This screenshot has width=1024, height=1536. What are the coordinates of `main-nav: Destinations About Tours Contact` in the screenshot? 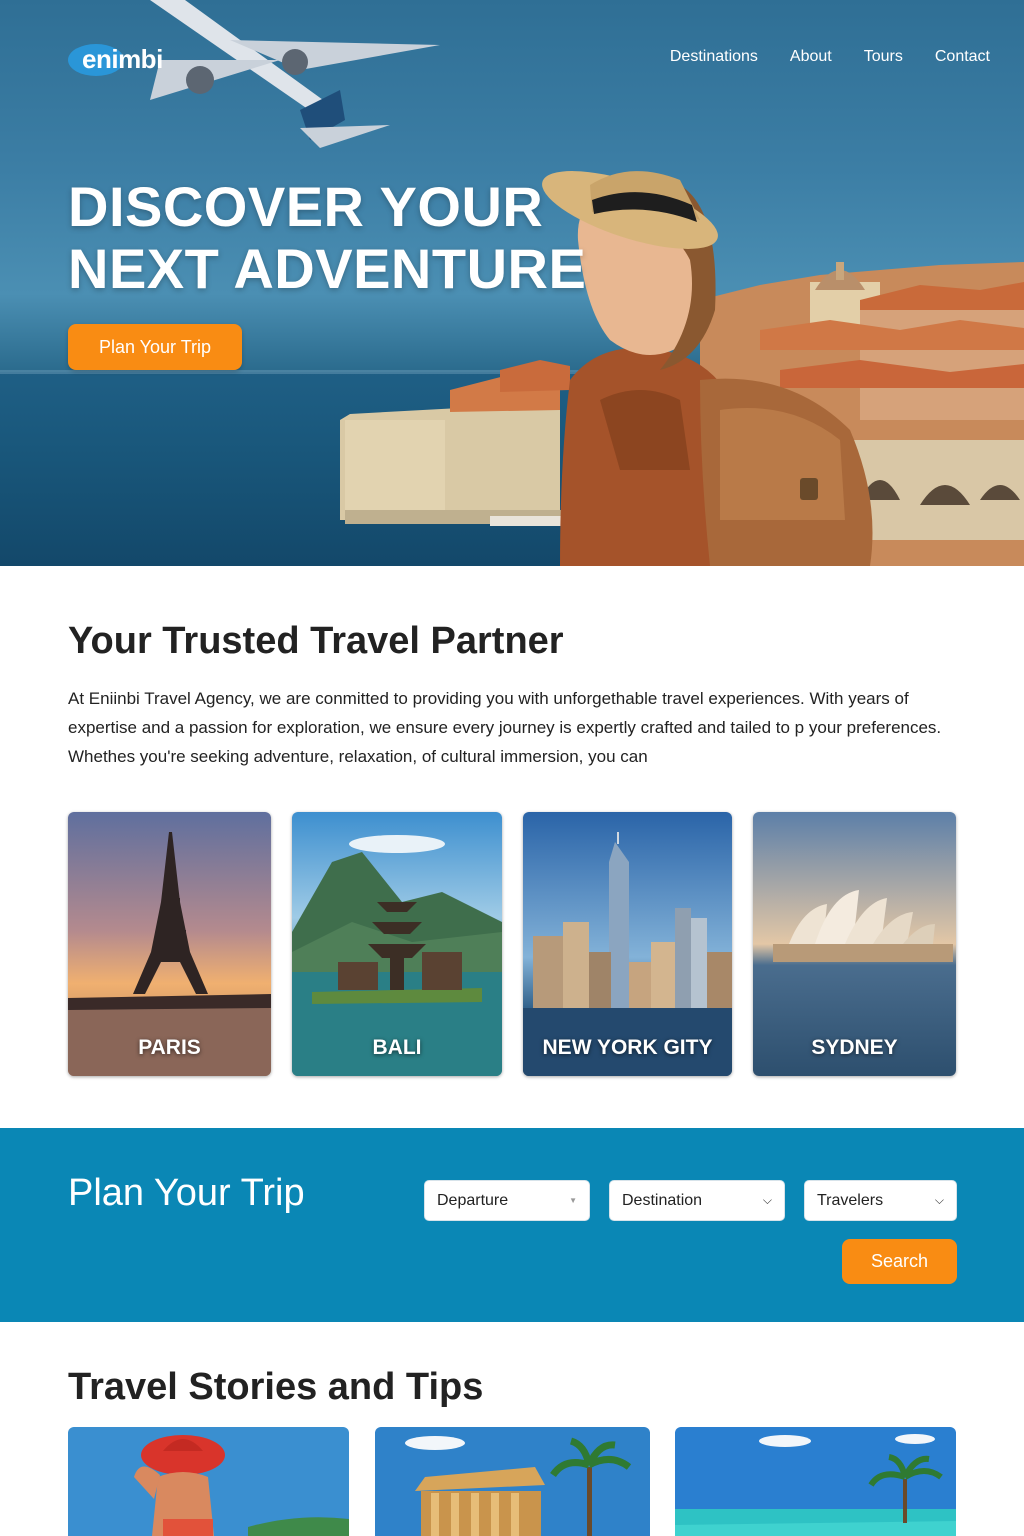 It's located at (814, 57).